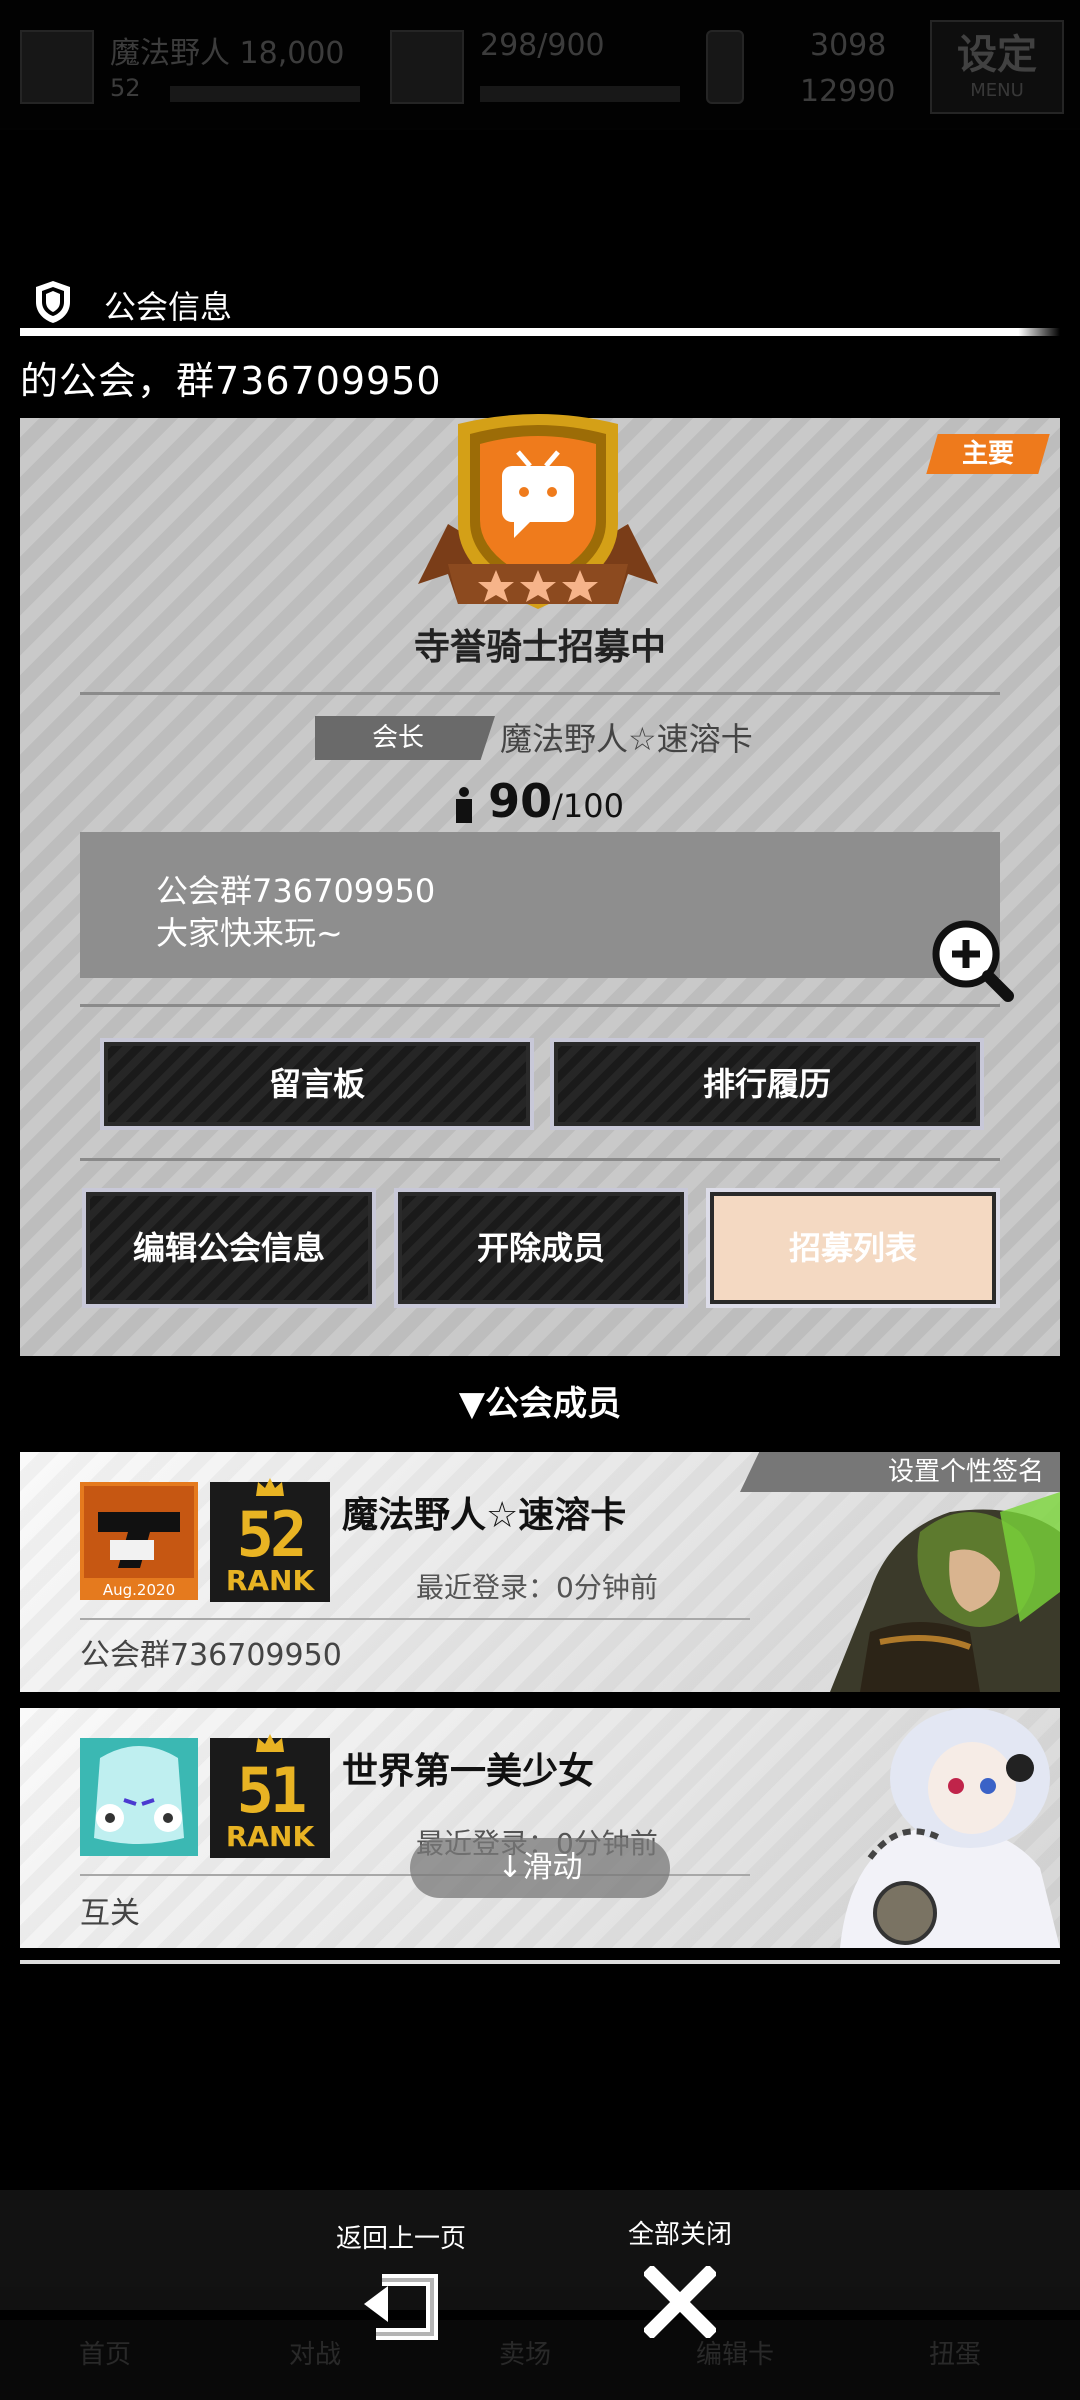  Describe the element at coordinates (767, 1084) in the screenshot. I see `ranking-history-button: 排行履历` at that location.